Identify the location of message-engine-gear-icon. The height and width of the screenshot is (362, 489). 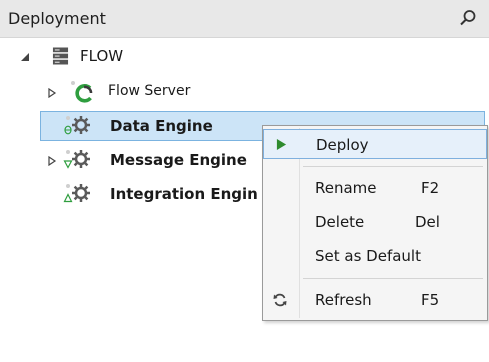
(76, 159).